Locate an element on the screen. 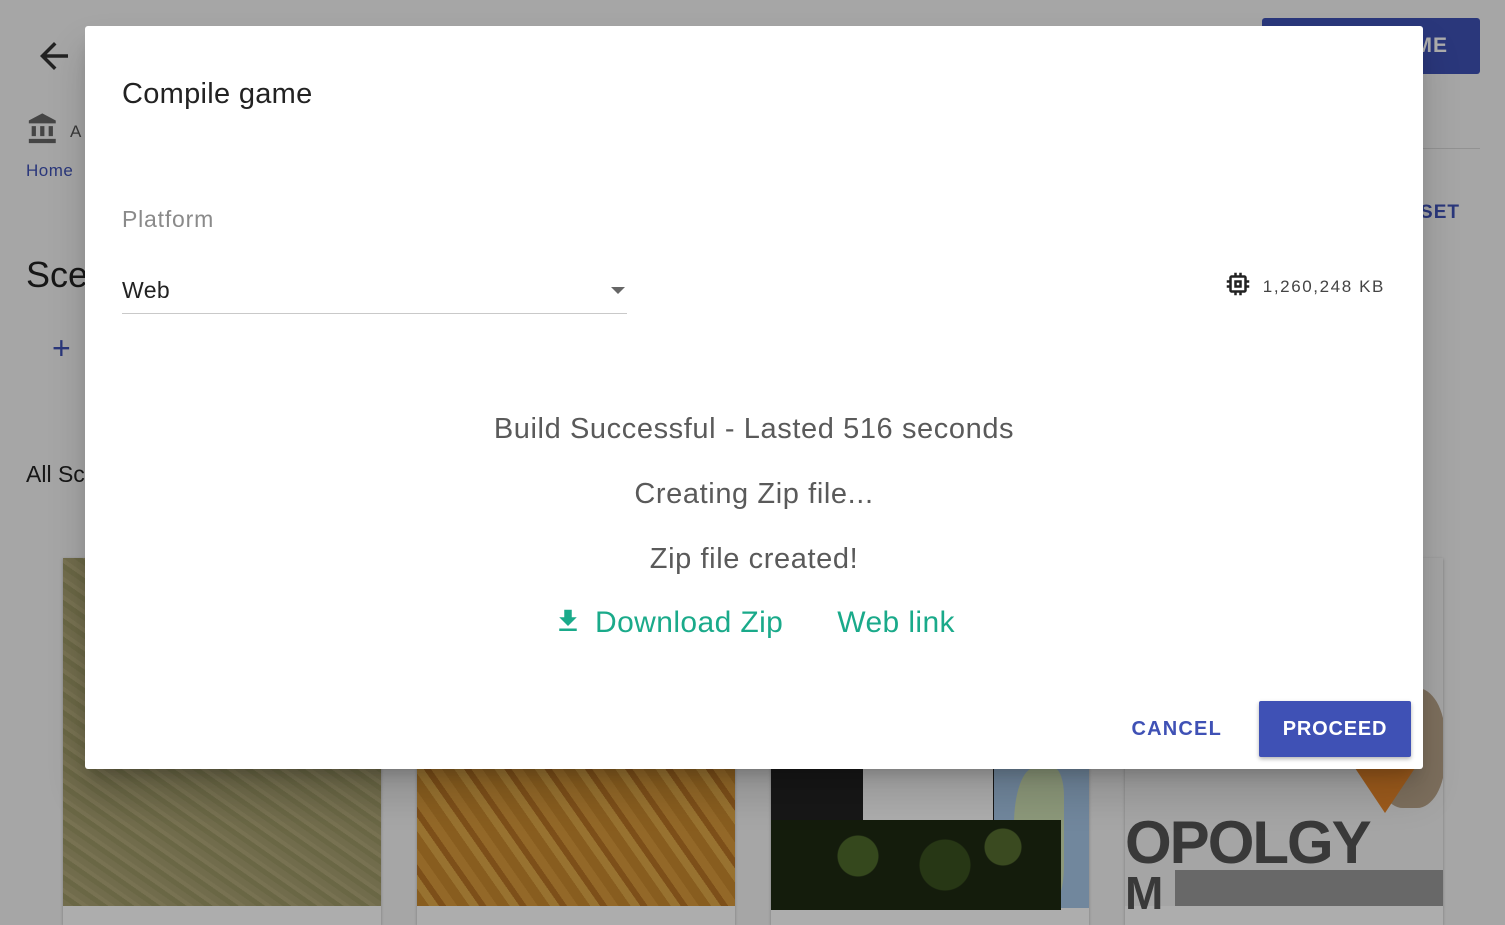  memory-chip-icon is located at coordinates (1238, 286).